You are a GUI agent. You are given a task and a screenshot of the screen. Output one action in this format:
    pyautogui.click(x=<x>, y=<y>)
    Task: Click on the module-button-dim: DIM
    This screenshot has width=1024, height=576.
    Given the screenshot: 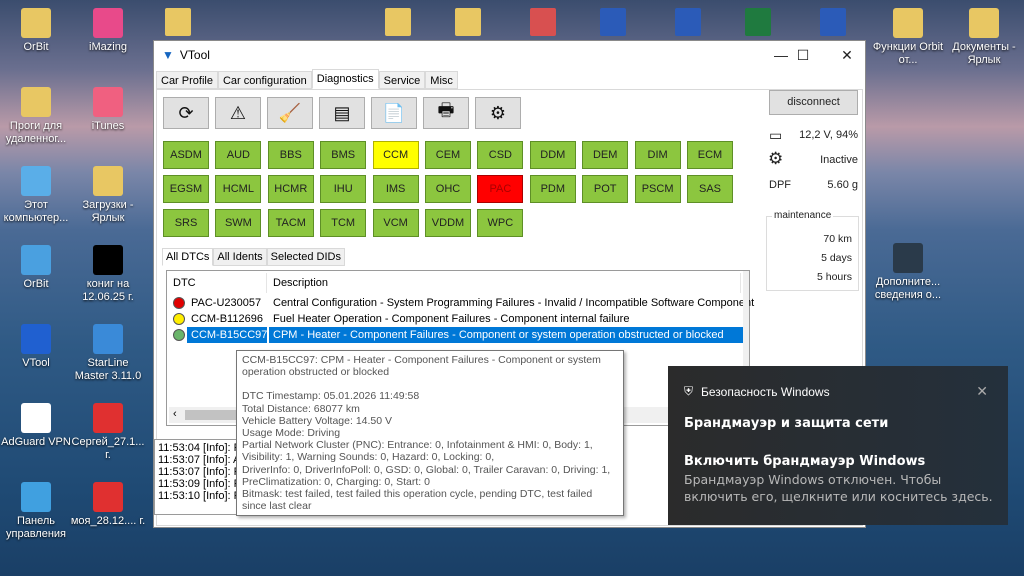 What is the action you would take?
    pyautogui.click(x=657, y=155)
    